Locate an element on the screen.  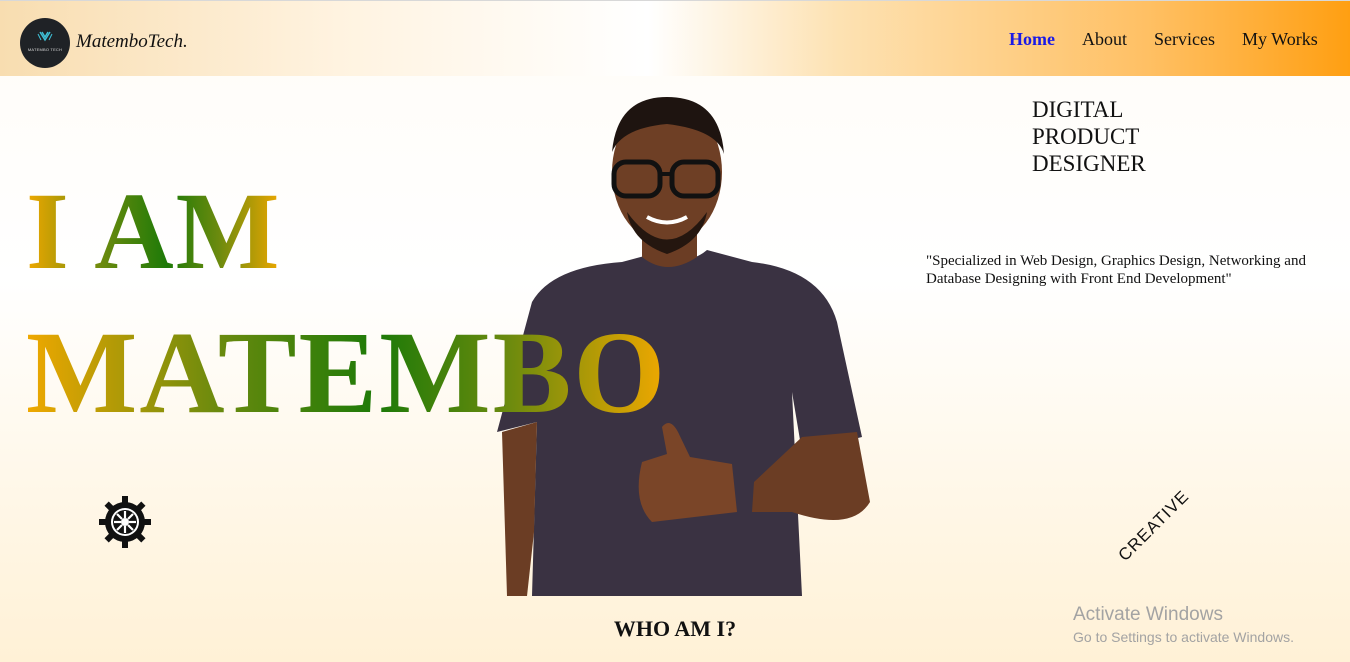
nav-my-works: My Works is located at coordinates (1280, 39).